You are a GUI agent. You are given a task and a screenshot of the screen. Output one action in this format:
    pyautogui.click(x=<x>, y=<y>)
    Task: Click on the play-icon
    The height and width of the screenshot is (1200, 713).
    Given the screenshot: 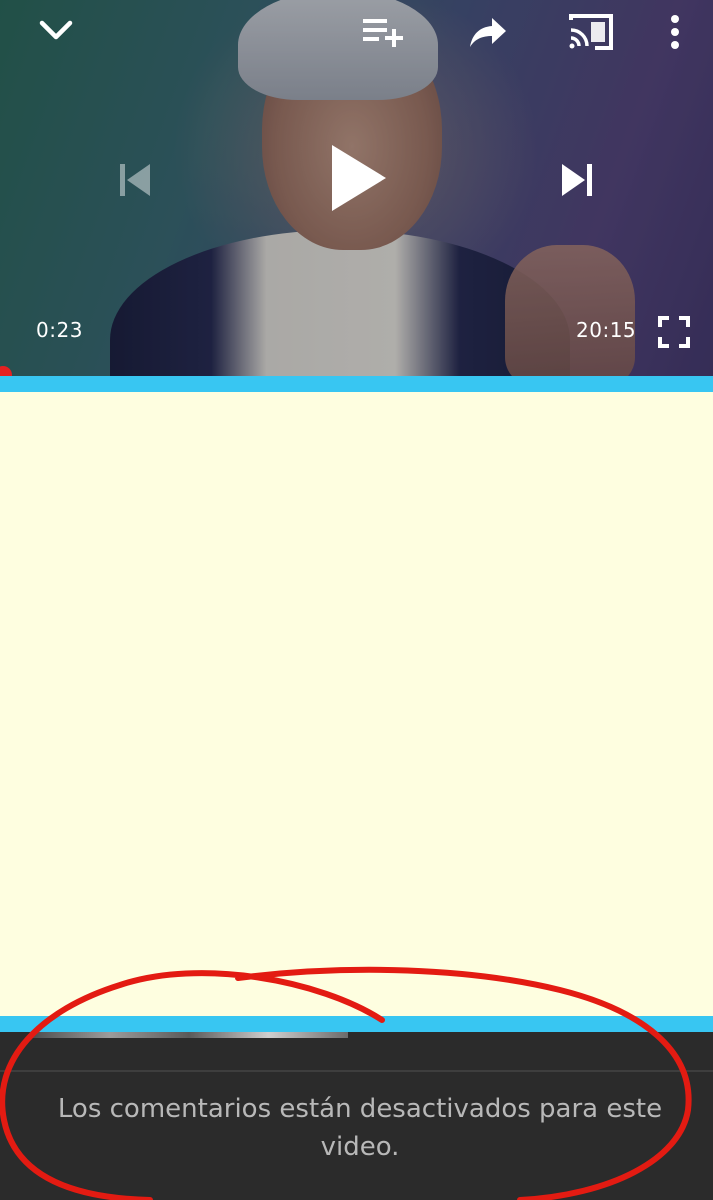 What is the action you would take?
    pyautogui.click(x=358, y=178)
    